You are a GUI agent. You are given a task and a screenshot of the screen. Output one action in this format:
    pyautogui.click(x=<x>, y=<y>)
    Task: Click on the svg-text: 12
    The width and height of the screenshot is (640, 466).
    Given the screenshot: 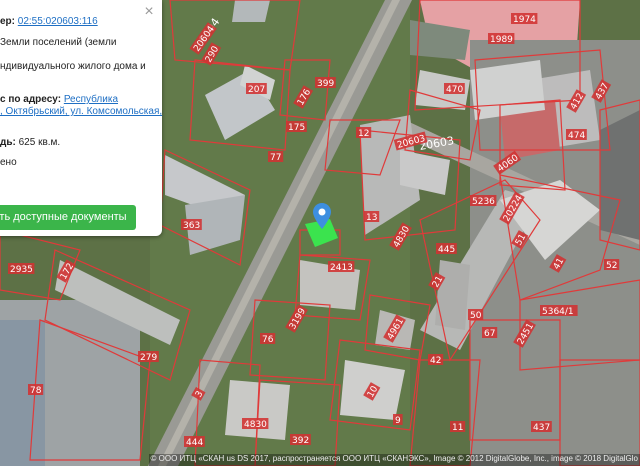 What is the action you would take?
    pyautogui.click(x=363, y=134)
    